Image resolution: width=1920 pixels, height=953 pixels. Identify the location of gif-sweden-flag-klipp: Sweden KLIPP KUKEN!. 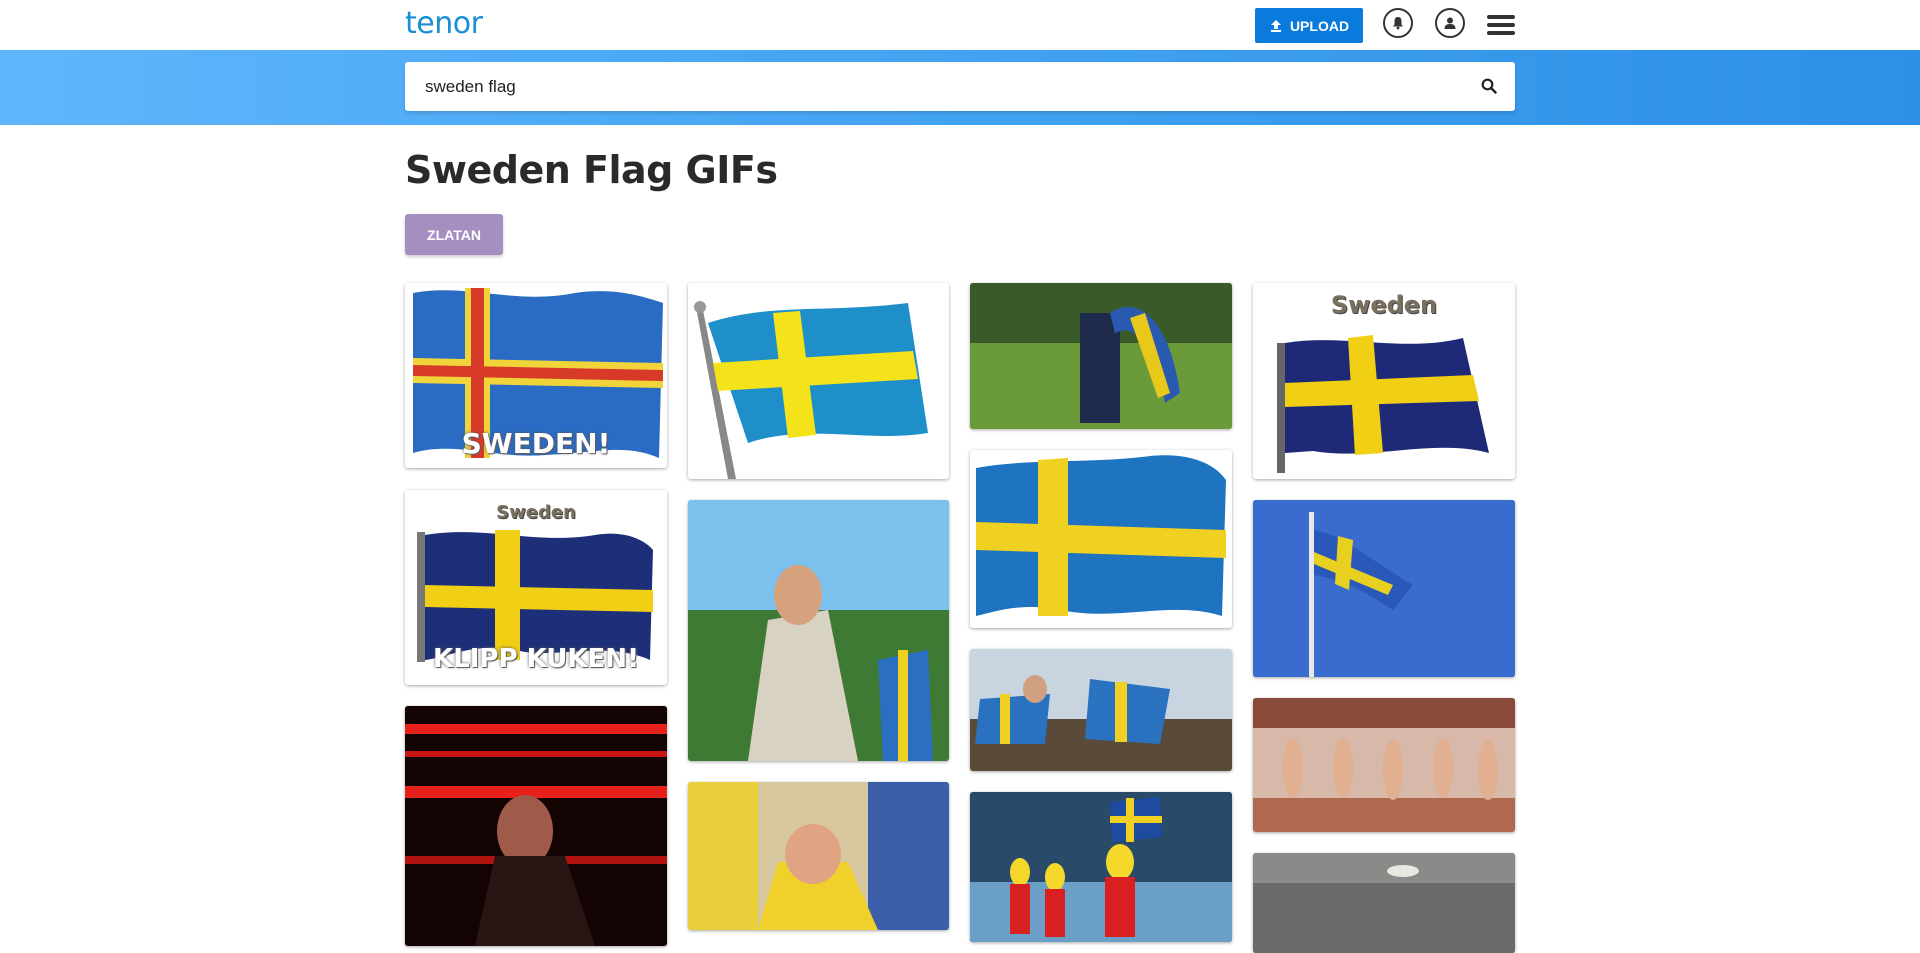
(536, 587).